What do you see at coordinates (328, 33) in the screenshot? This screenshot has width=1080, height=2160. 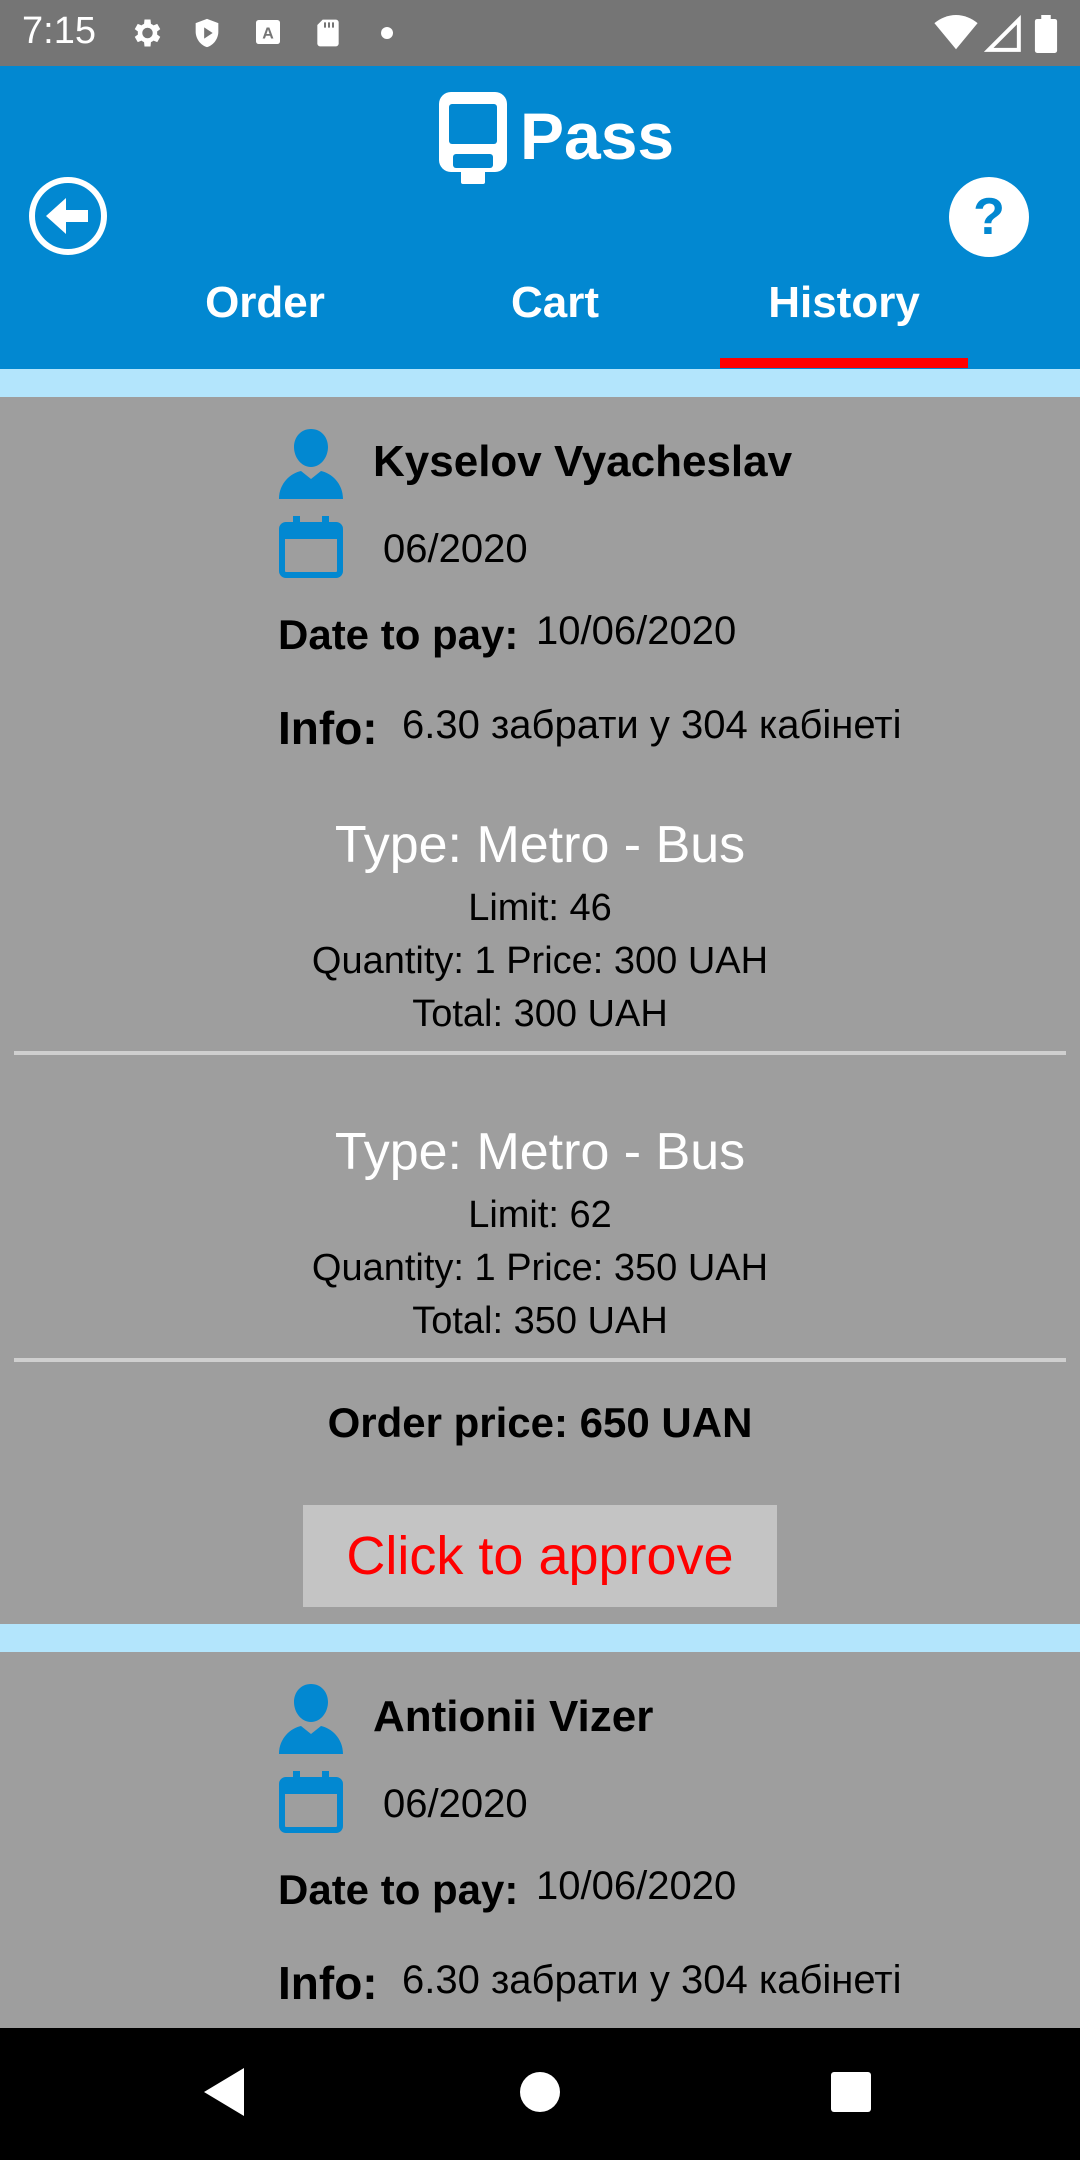 I see `sd-card-icon` at bounding box center [328, 33].